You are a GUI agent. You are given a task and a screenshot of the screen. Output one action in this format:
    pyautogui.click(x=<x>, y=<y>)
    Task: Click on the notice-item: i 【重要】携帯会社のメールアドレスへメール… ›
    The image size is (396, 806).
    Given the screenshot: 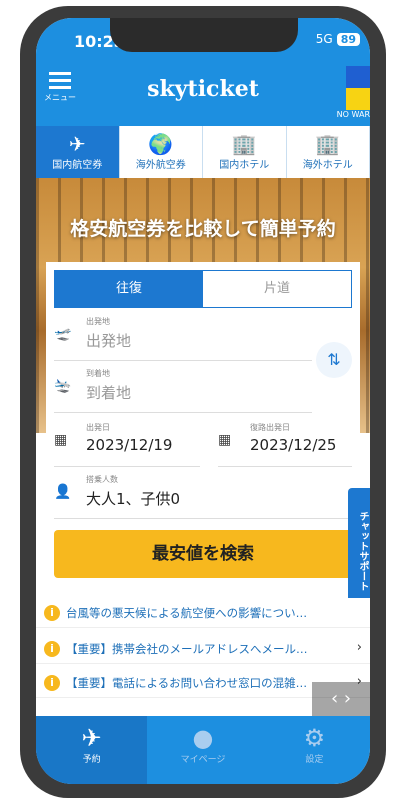 What is the action you would take?
    pyautogui.click(x=203, y=649)
    